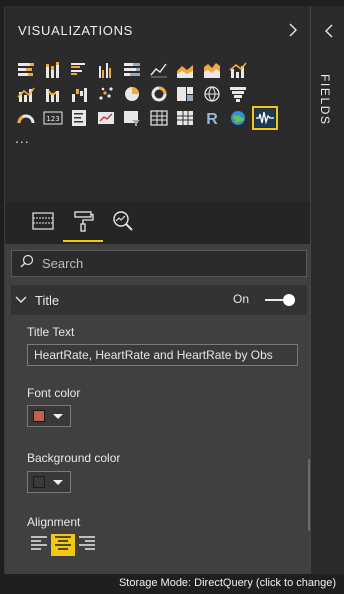 Image resolution: width=344 pixels, height=594 pixels. I want to click on fields-pane-label: FIELDS, so click(325, 100).